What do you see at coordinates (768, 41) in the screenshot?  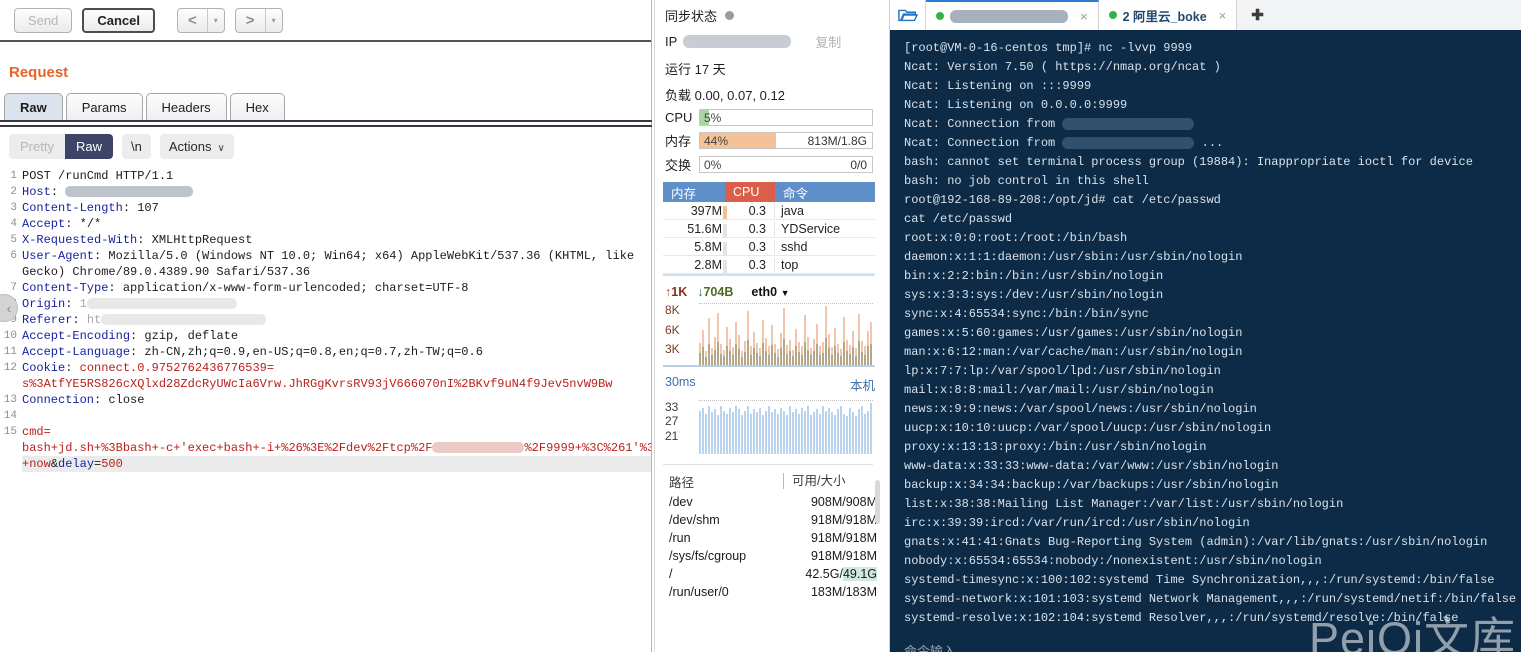 I see `ip-row: IP 复制` at bounding box center [768, 41].